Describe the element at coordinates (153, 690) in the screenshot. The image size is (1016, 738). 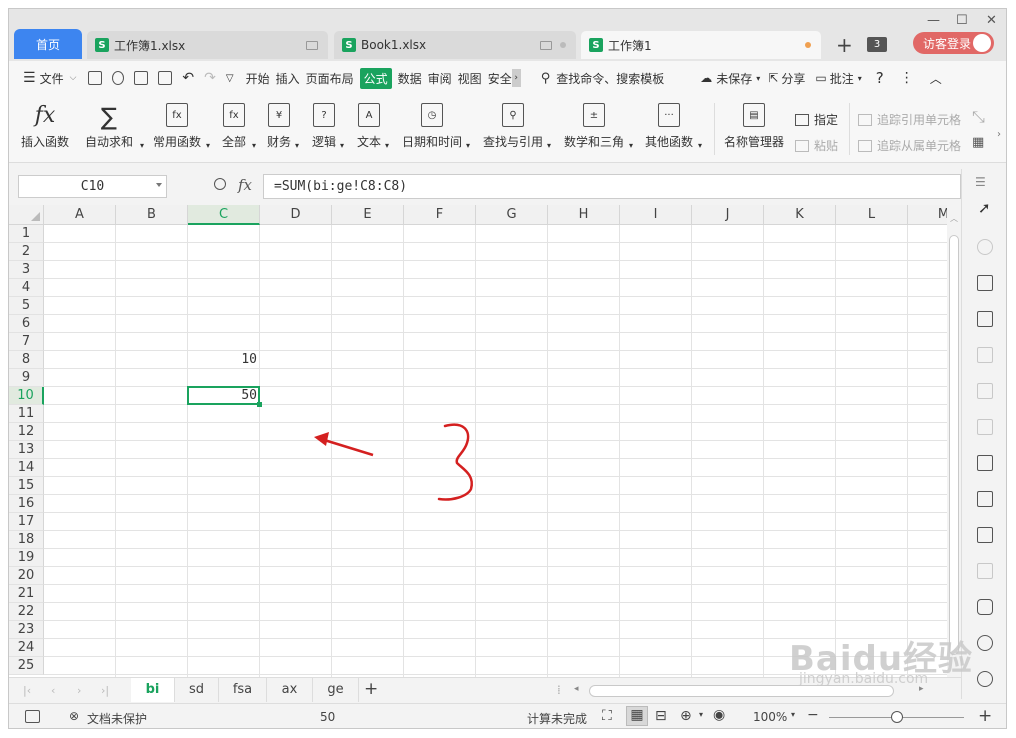
I see `sheet-tab-bi: bi` at that location.